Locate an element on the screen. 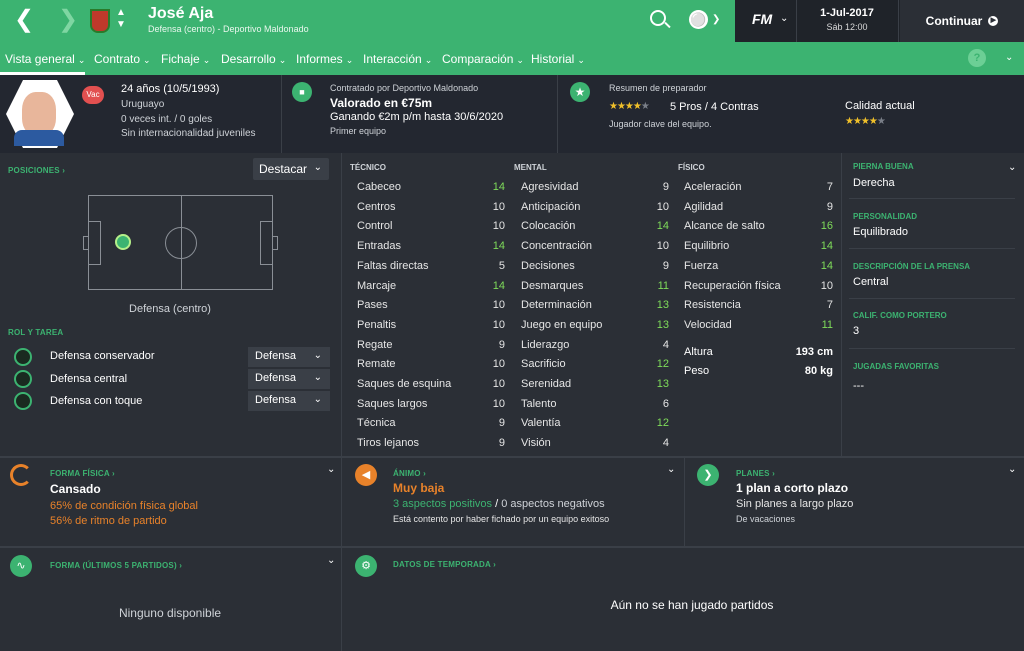  attribute-name: Desmarques is located at coordinates (552, 286).